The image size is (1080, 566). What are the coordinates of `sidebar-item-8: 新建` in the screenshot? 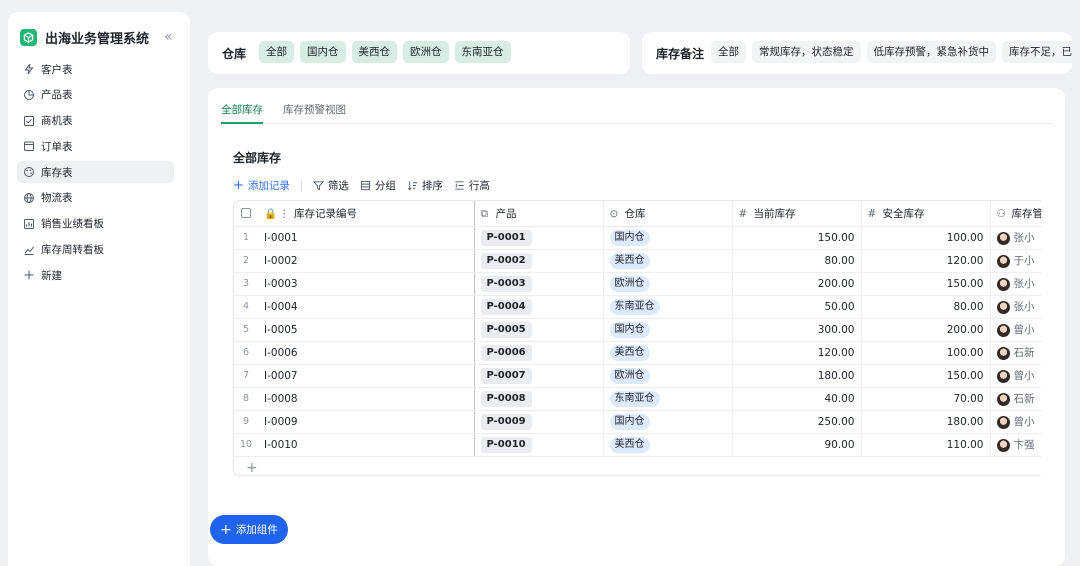 It's located at (95, 275).